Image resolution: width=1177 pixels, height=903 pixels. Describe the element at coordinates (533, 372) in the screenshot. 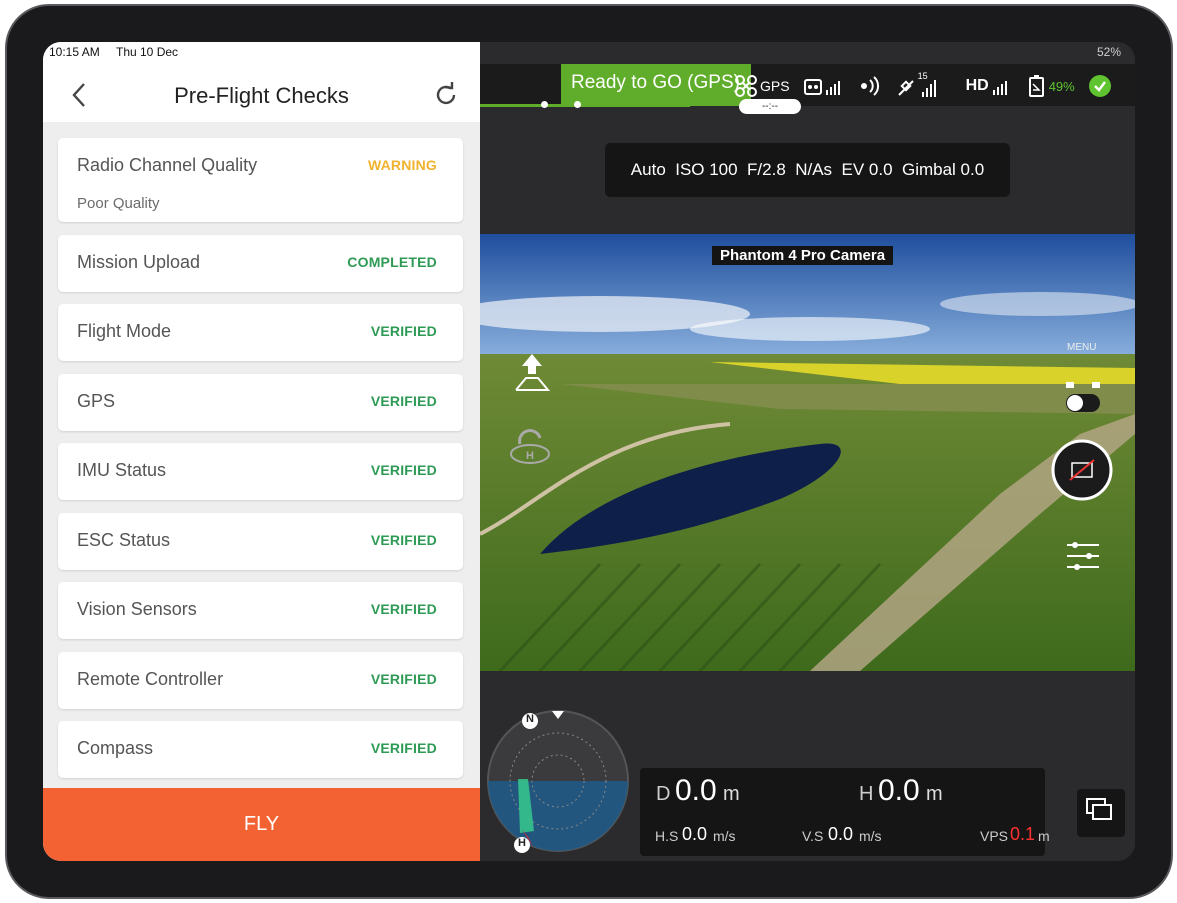

I see `takeoff-icon` at that location.